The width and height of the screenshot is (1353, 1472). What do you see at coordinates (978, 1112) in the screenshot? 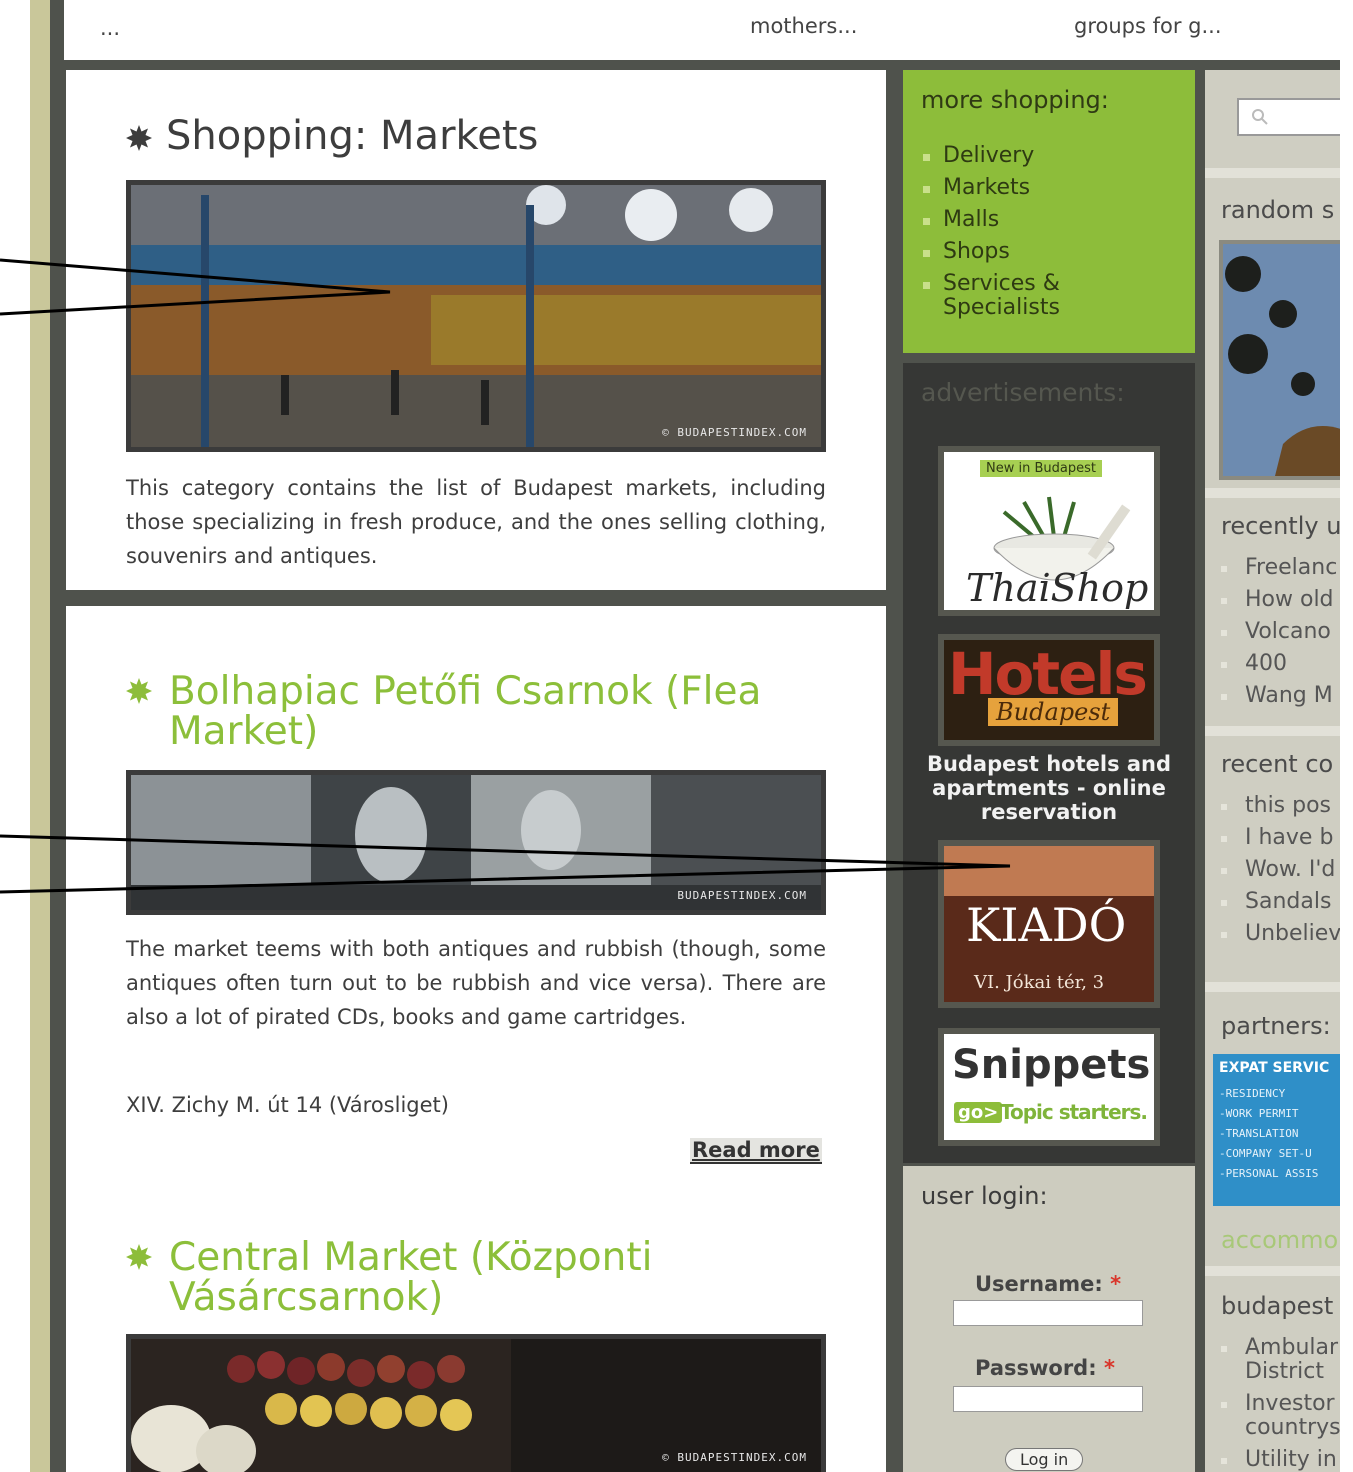
I see `snippets-go-badge: go>` at bounding box center [978, 1112].